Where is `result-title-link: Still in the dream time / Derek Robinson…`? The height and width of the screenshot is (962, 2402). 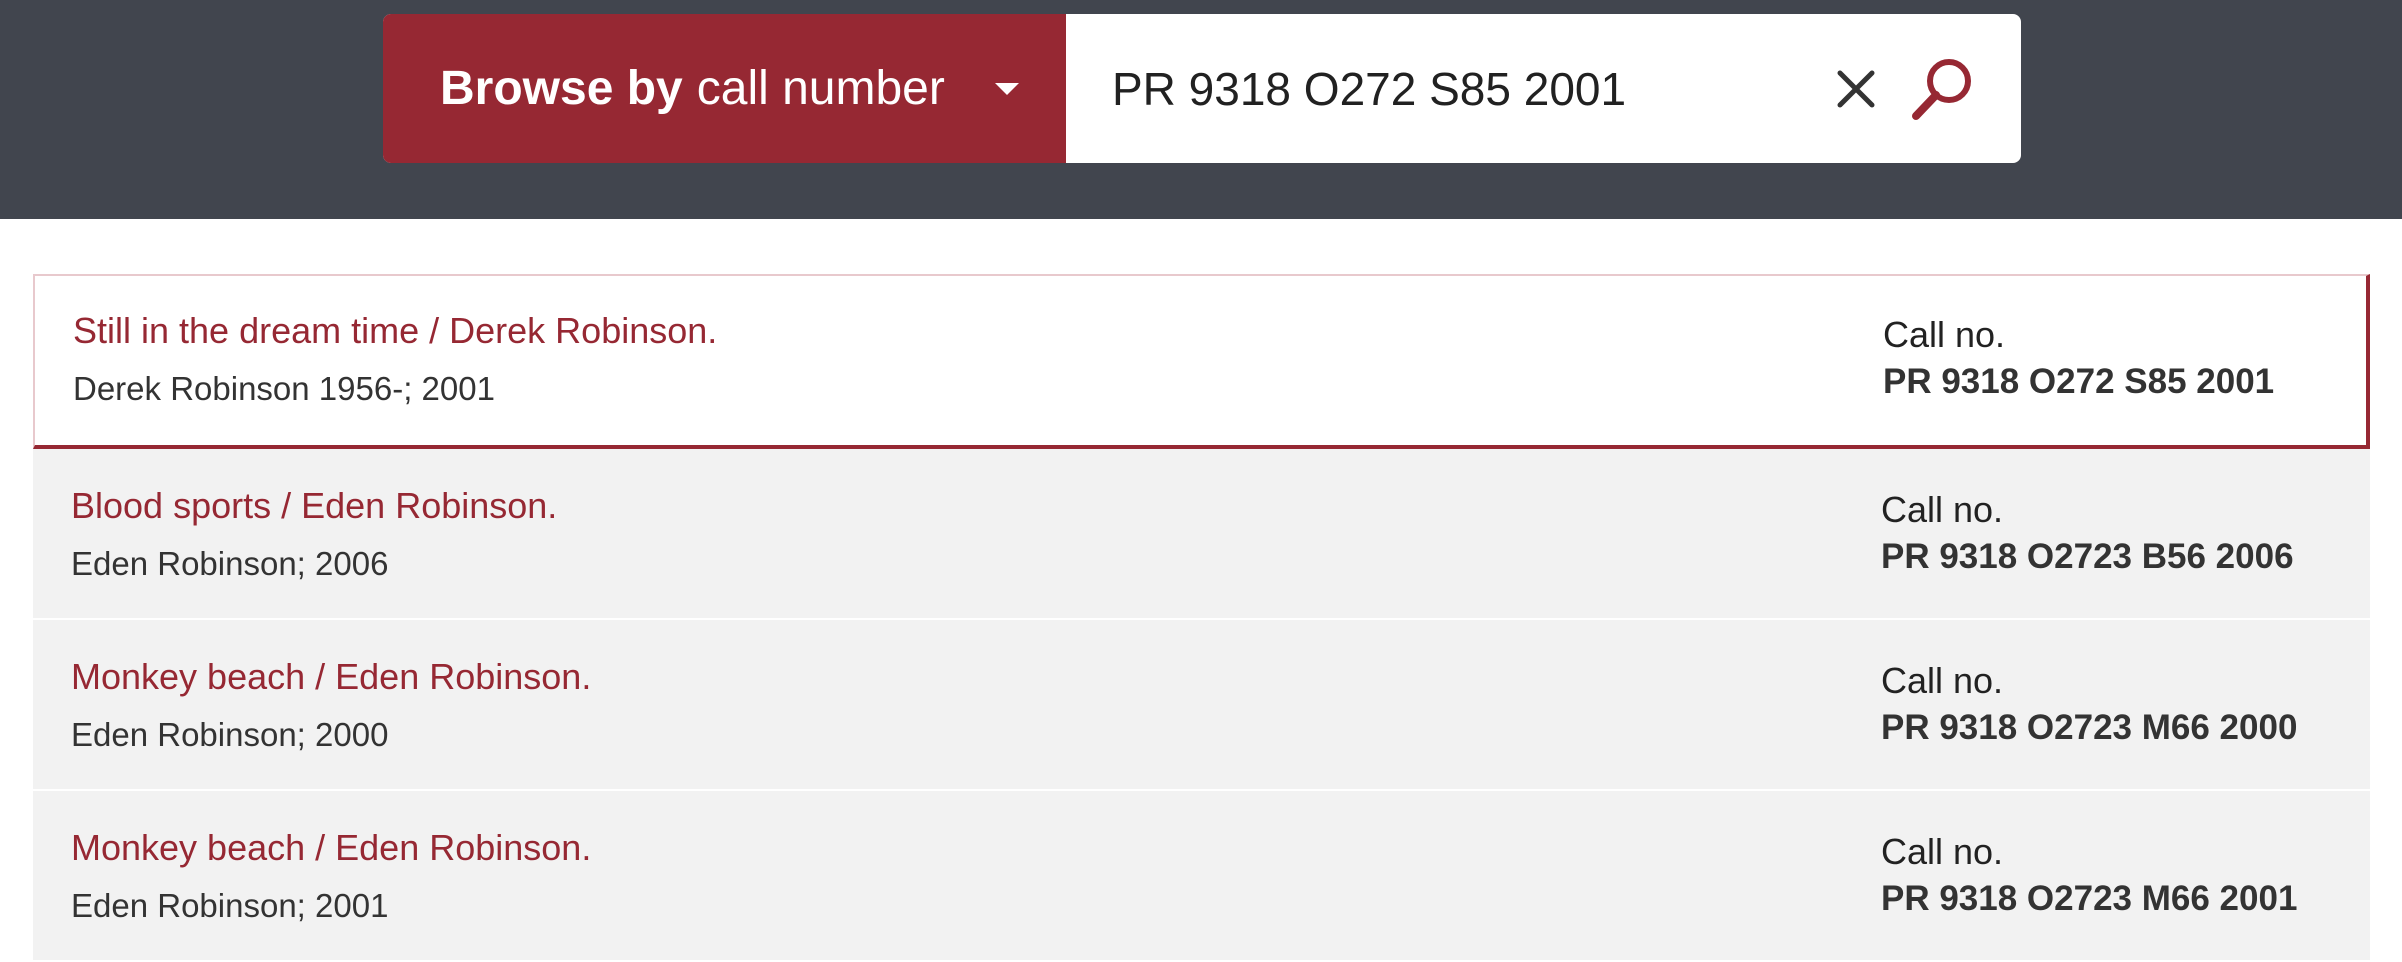
result-title-link: Still in the dream time / Derek Robinson… is located at coordinates (395, 331).